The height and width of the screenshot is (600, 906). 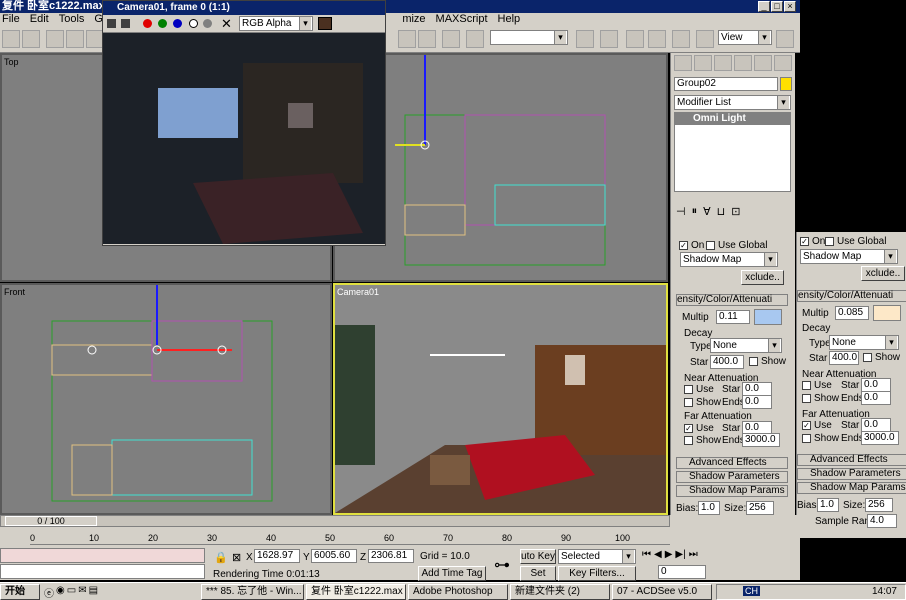 What do you see at coordinates (662, 592) in the screenshot?
I see `task-acdsee: 07 - ACDSee v5.0` at bounding box center [662, 592].